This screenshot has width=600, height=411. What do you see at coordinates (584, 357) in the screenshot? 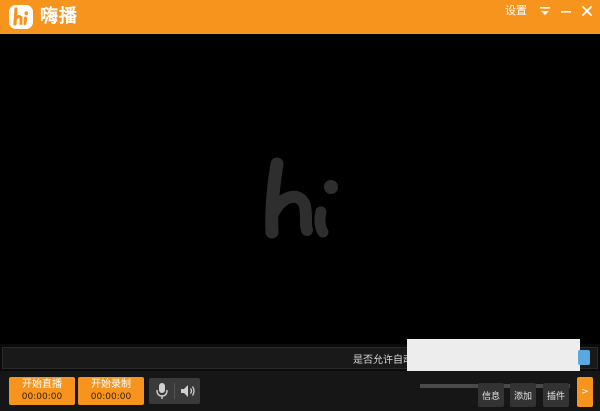
I see `notice-confirm-button` at bounding box center [584, 357].